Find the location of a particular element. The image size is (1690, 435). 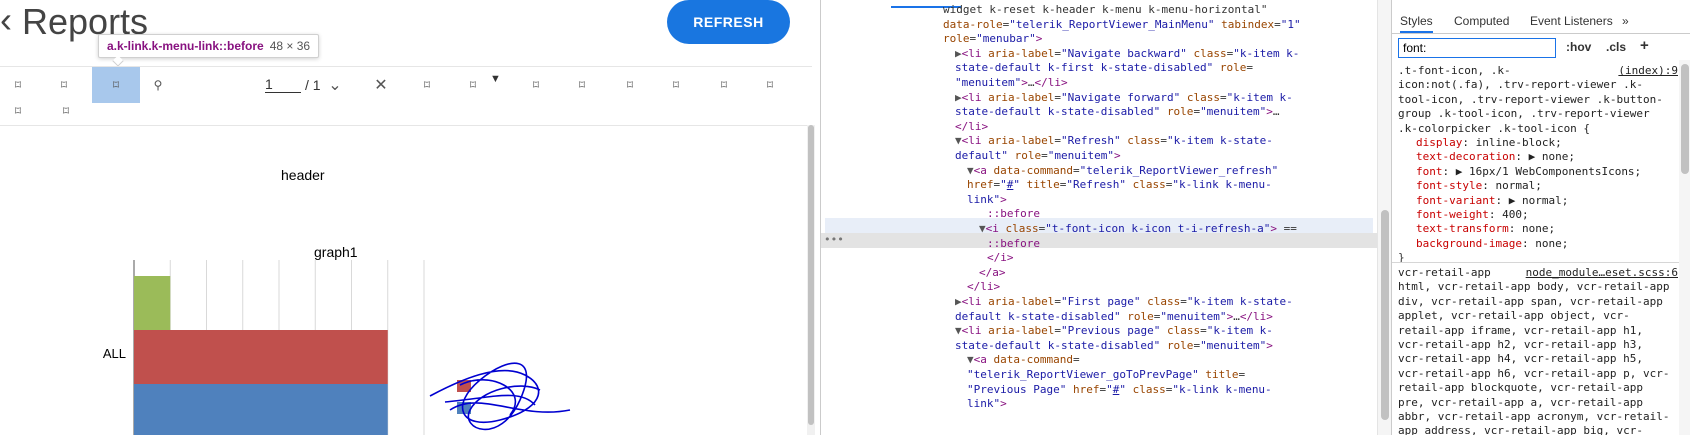

css-property: font-variant is located at coordinates (1455, 200).